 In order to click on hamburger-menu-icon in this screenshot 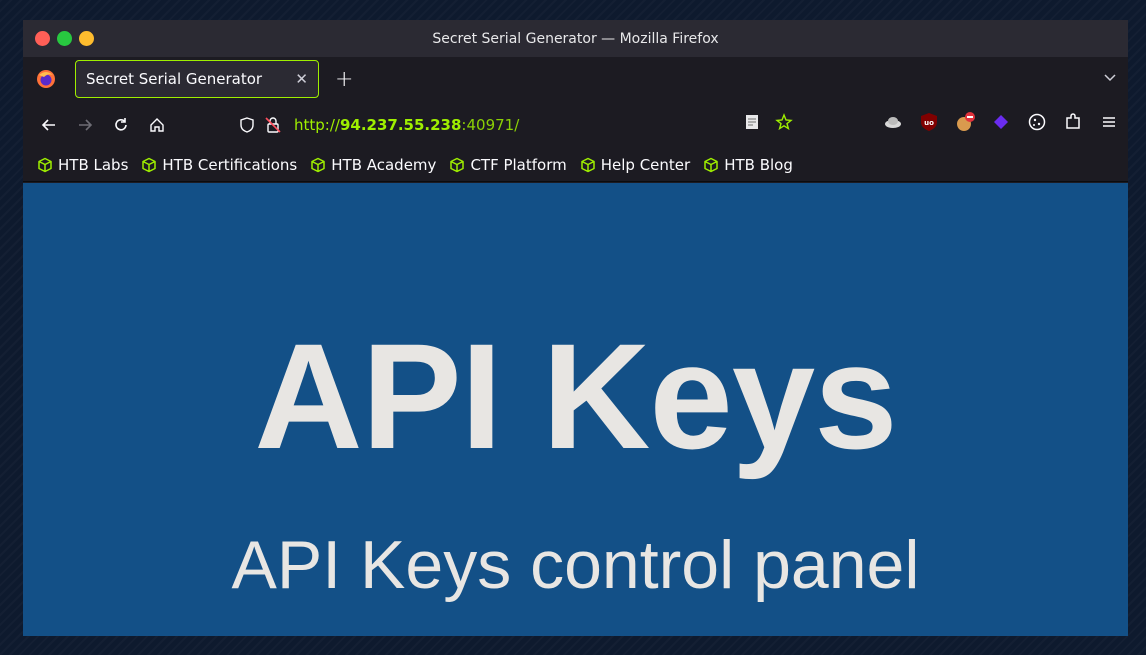, I will do `click(1109, 122)`.